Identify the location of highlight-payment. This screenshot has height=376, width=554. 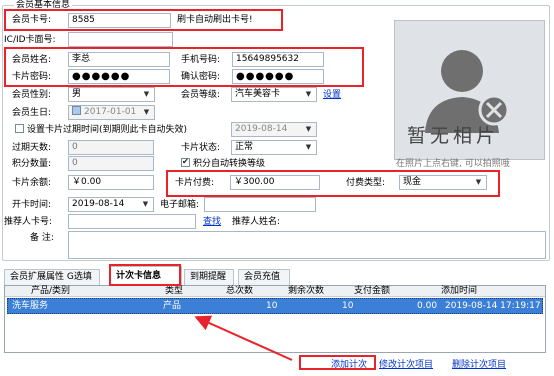
(333, 183).